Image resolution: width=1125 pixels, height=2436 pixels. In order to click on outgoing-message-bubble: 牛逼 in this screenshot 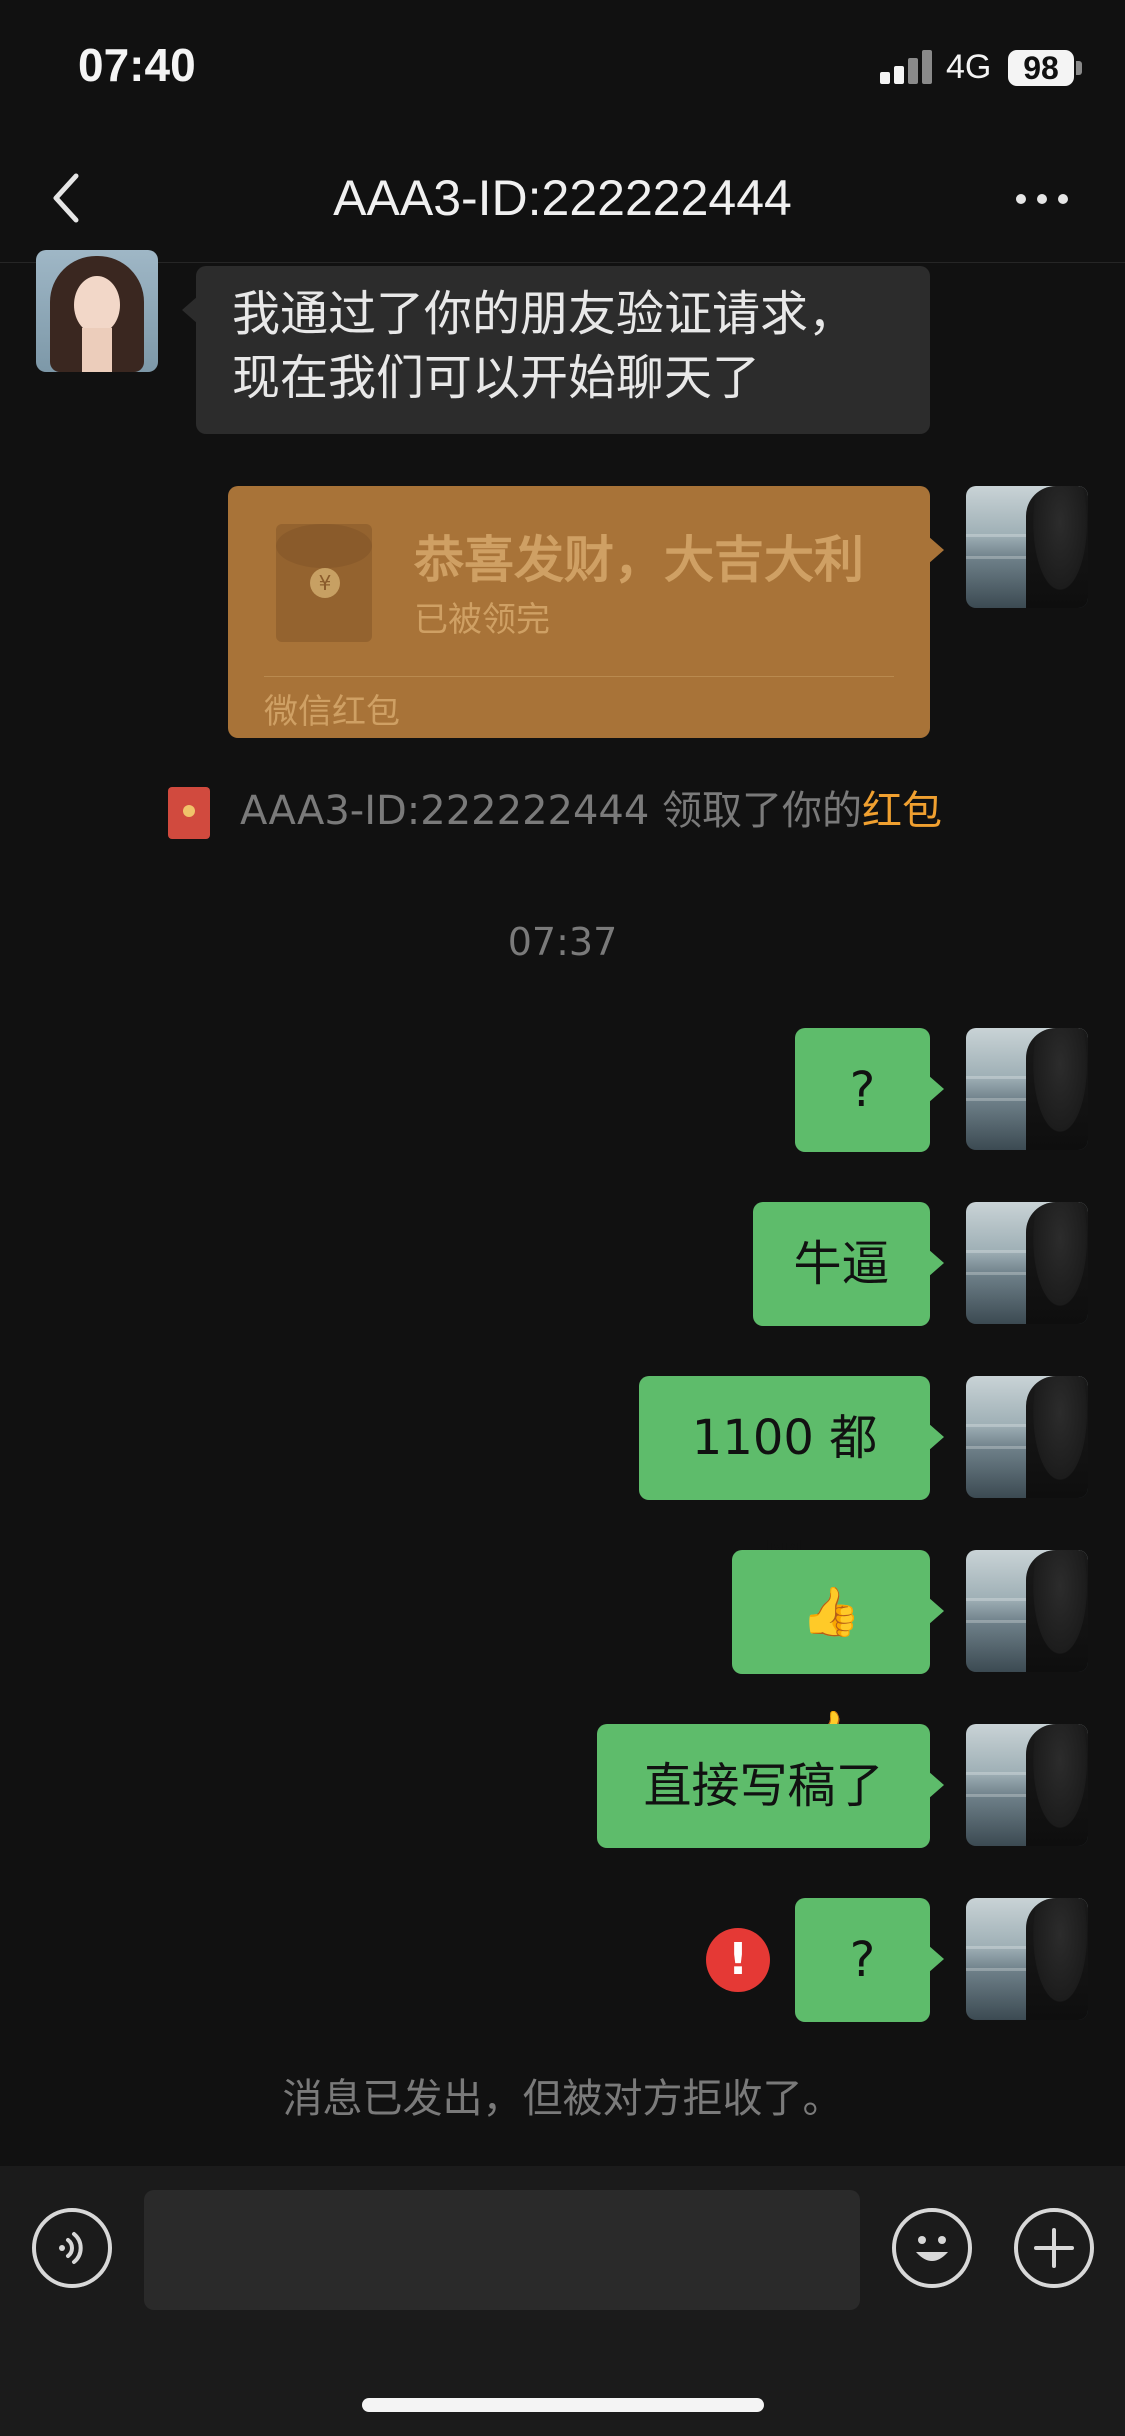, I will do `click(848, 1264)`.